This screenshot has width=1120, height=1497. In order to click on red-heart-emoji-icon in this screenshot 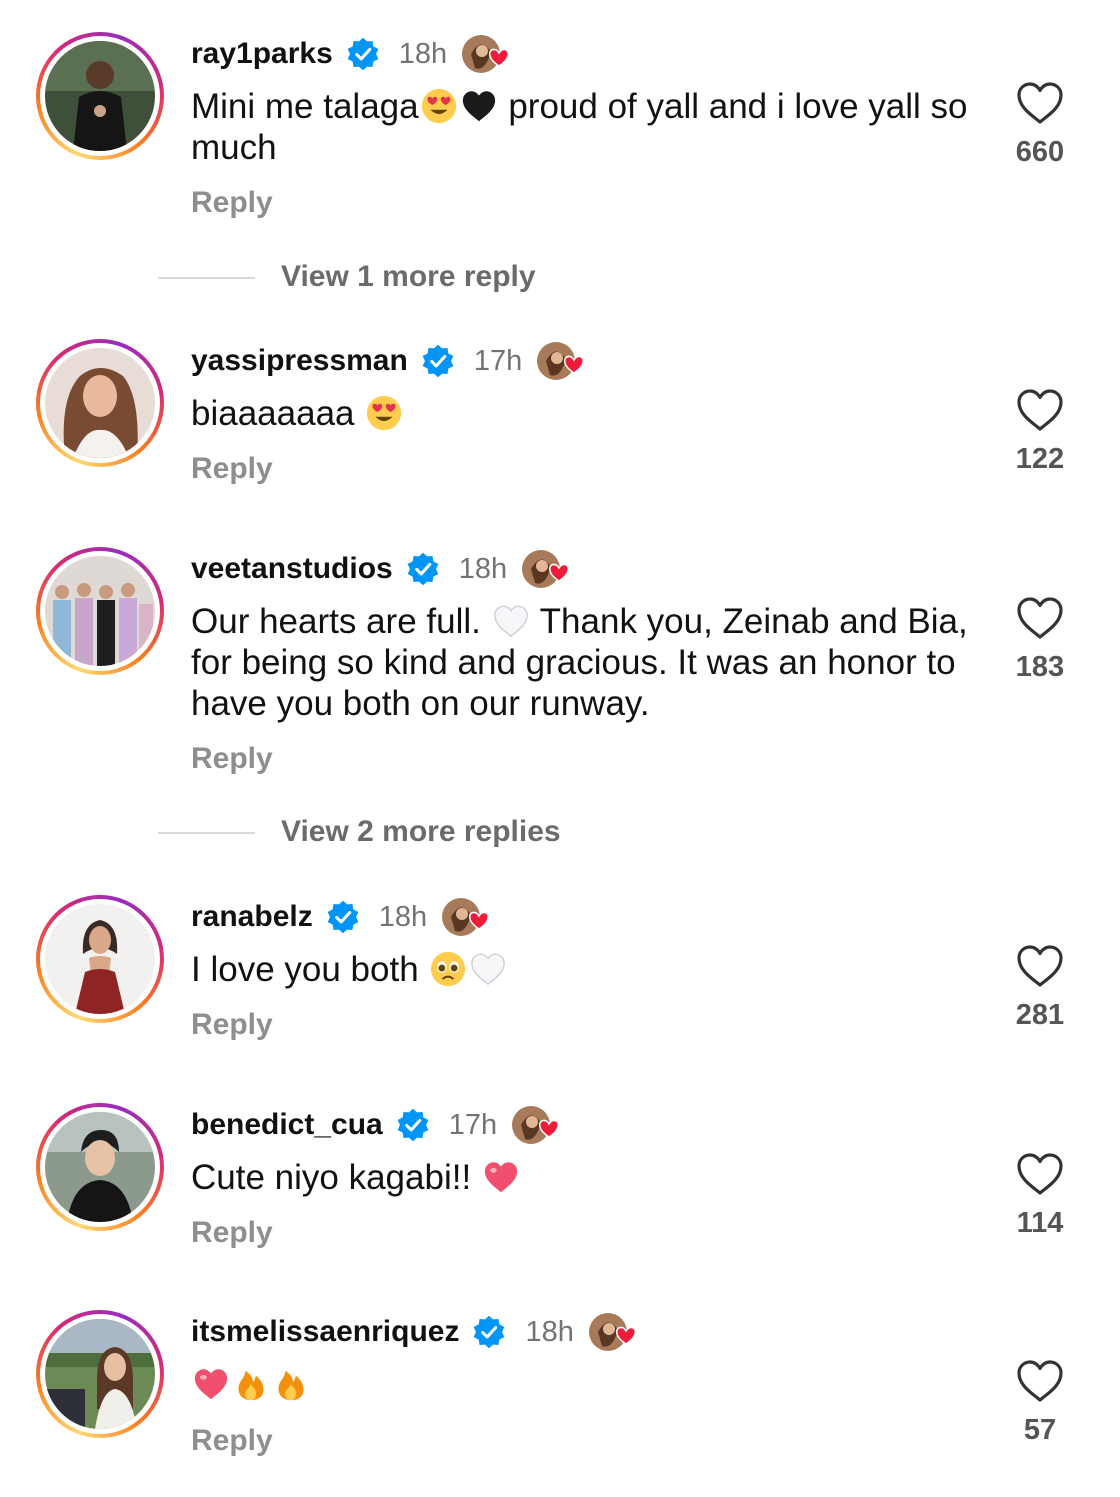, I will do `click(501, 1177)`.